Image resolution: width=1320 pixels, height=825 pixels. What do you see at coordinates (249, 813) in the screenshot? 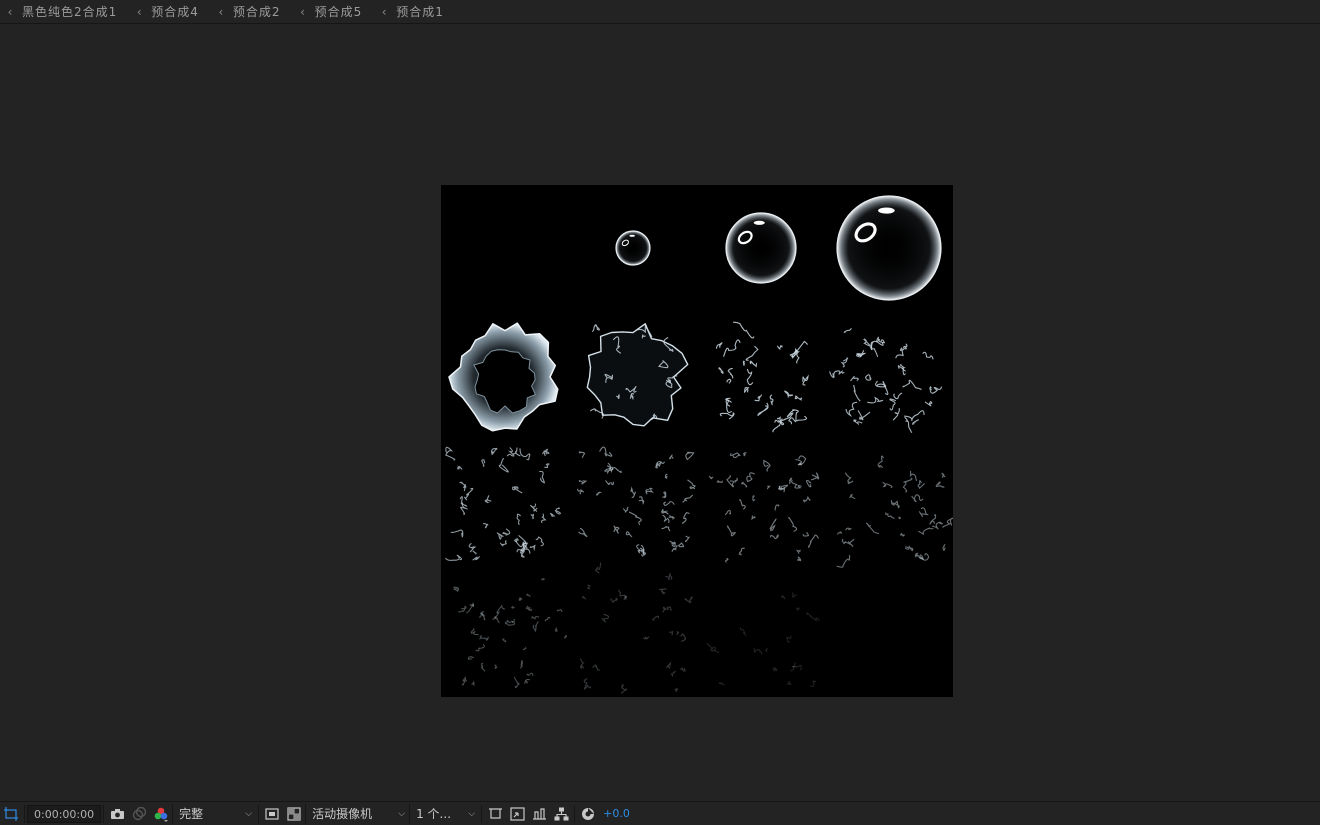
I see `chevron-down-icon: ⌵` at bounding box center [249, 813].